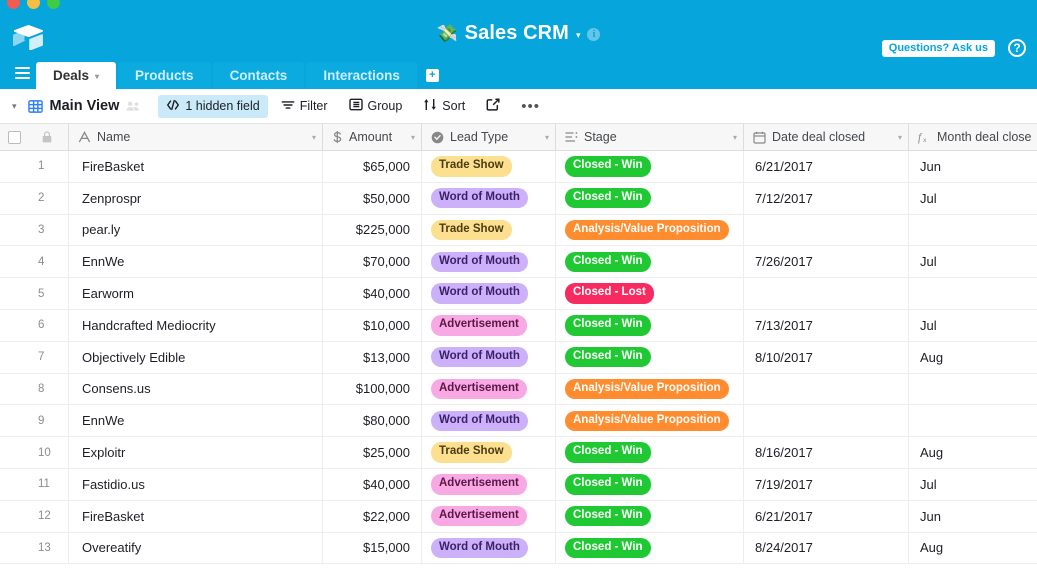  What do you see at coordinates (825, 357) in the screenshot?
I see `cell-date-deal-closed: 8/10/2017` at bounding box center [825, 357].